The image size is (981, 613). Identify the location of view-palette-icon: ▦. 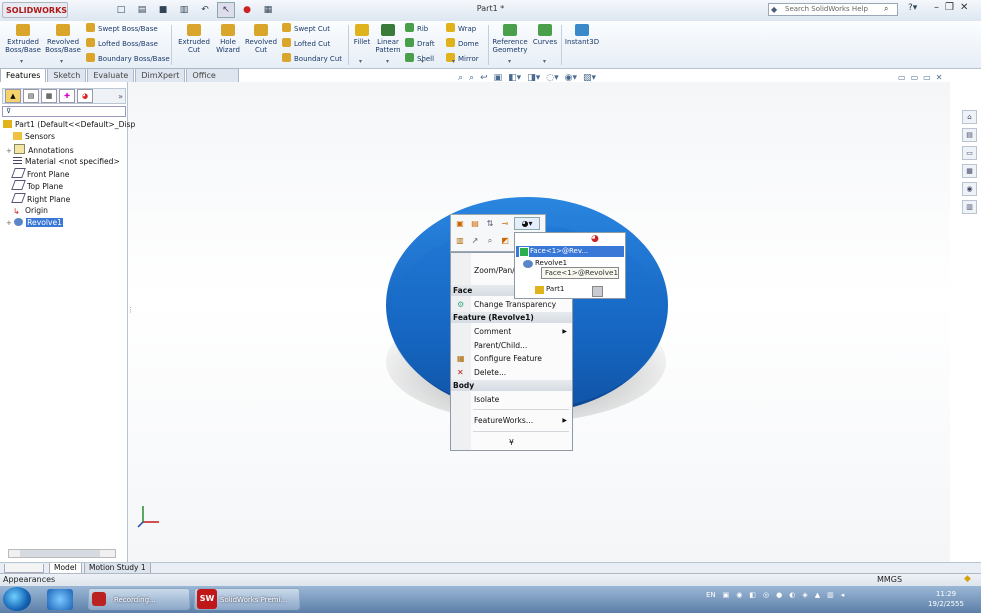
(969, 171).